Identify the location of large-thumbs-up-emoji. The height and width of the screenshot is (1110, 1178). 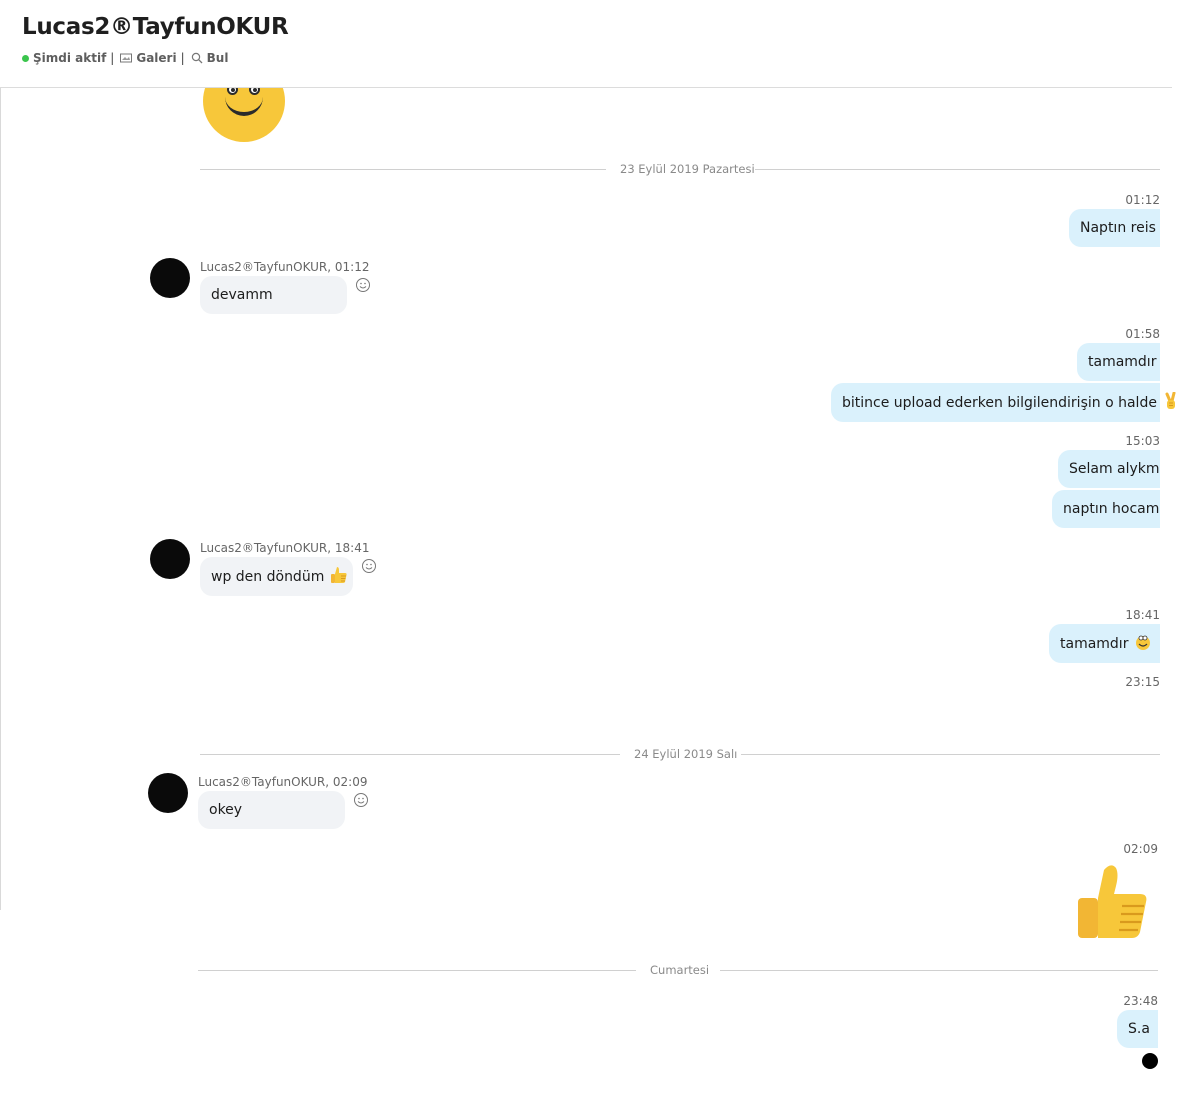
(1114, 901).